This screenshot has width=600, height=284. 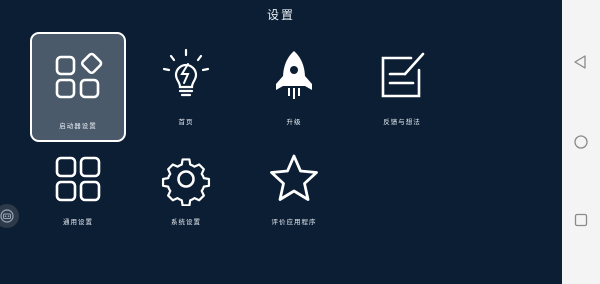 I want to click on home-icon, so click(x=581, y=142).